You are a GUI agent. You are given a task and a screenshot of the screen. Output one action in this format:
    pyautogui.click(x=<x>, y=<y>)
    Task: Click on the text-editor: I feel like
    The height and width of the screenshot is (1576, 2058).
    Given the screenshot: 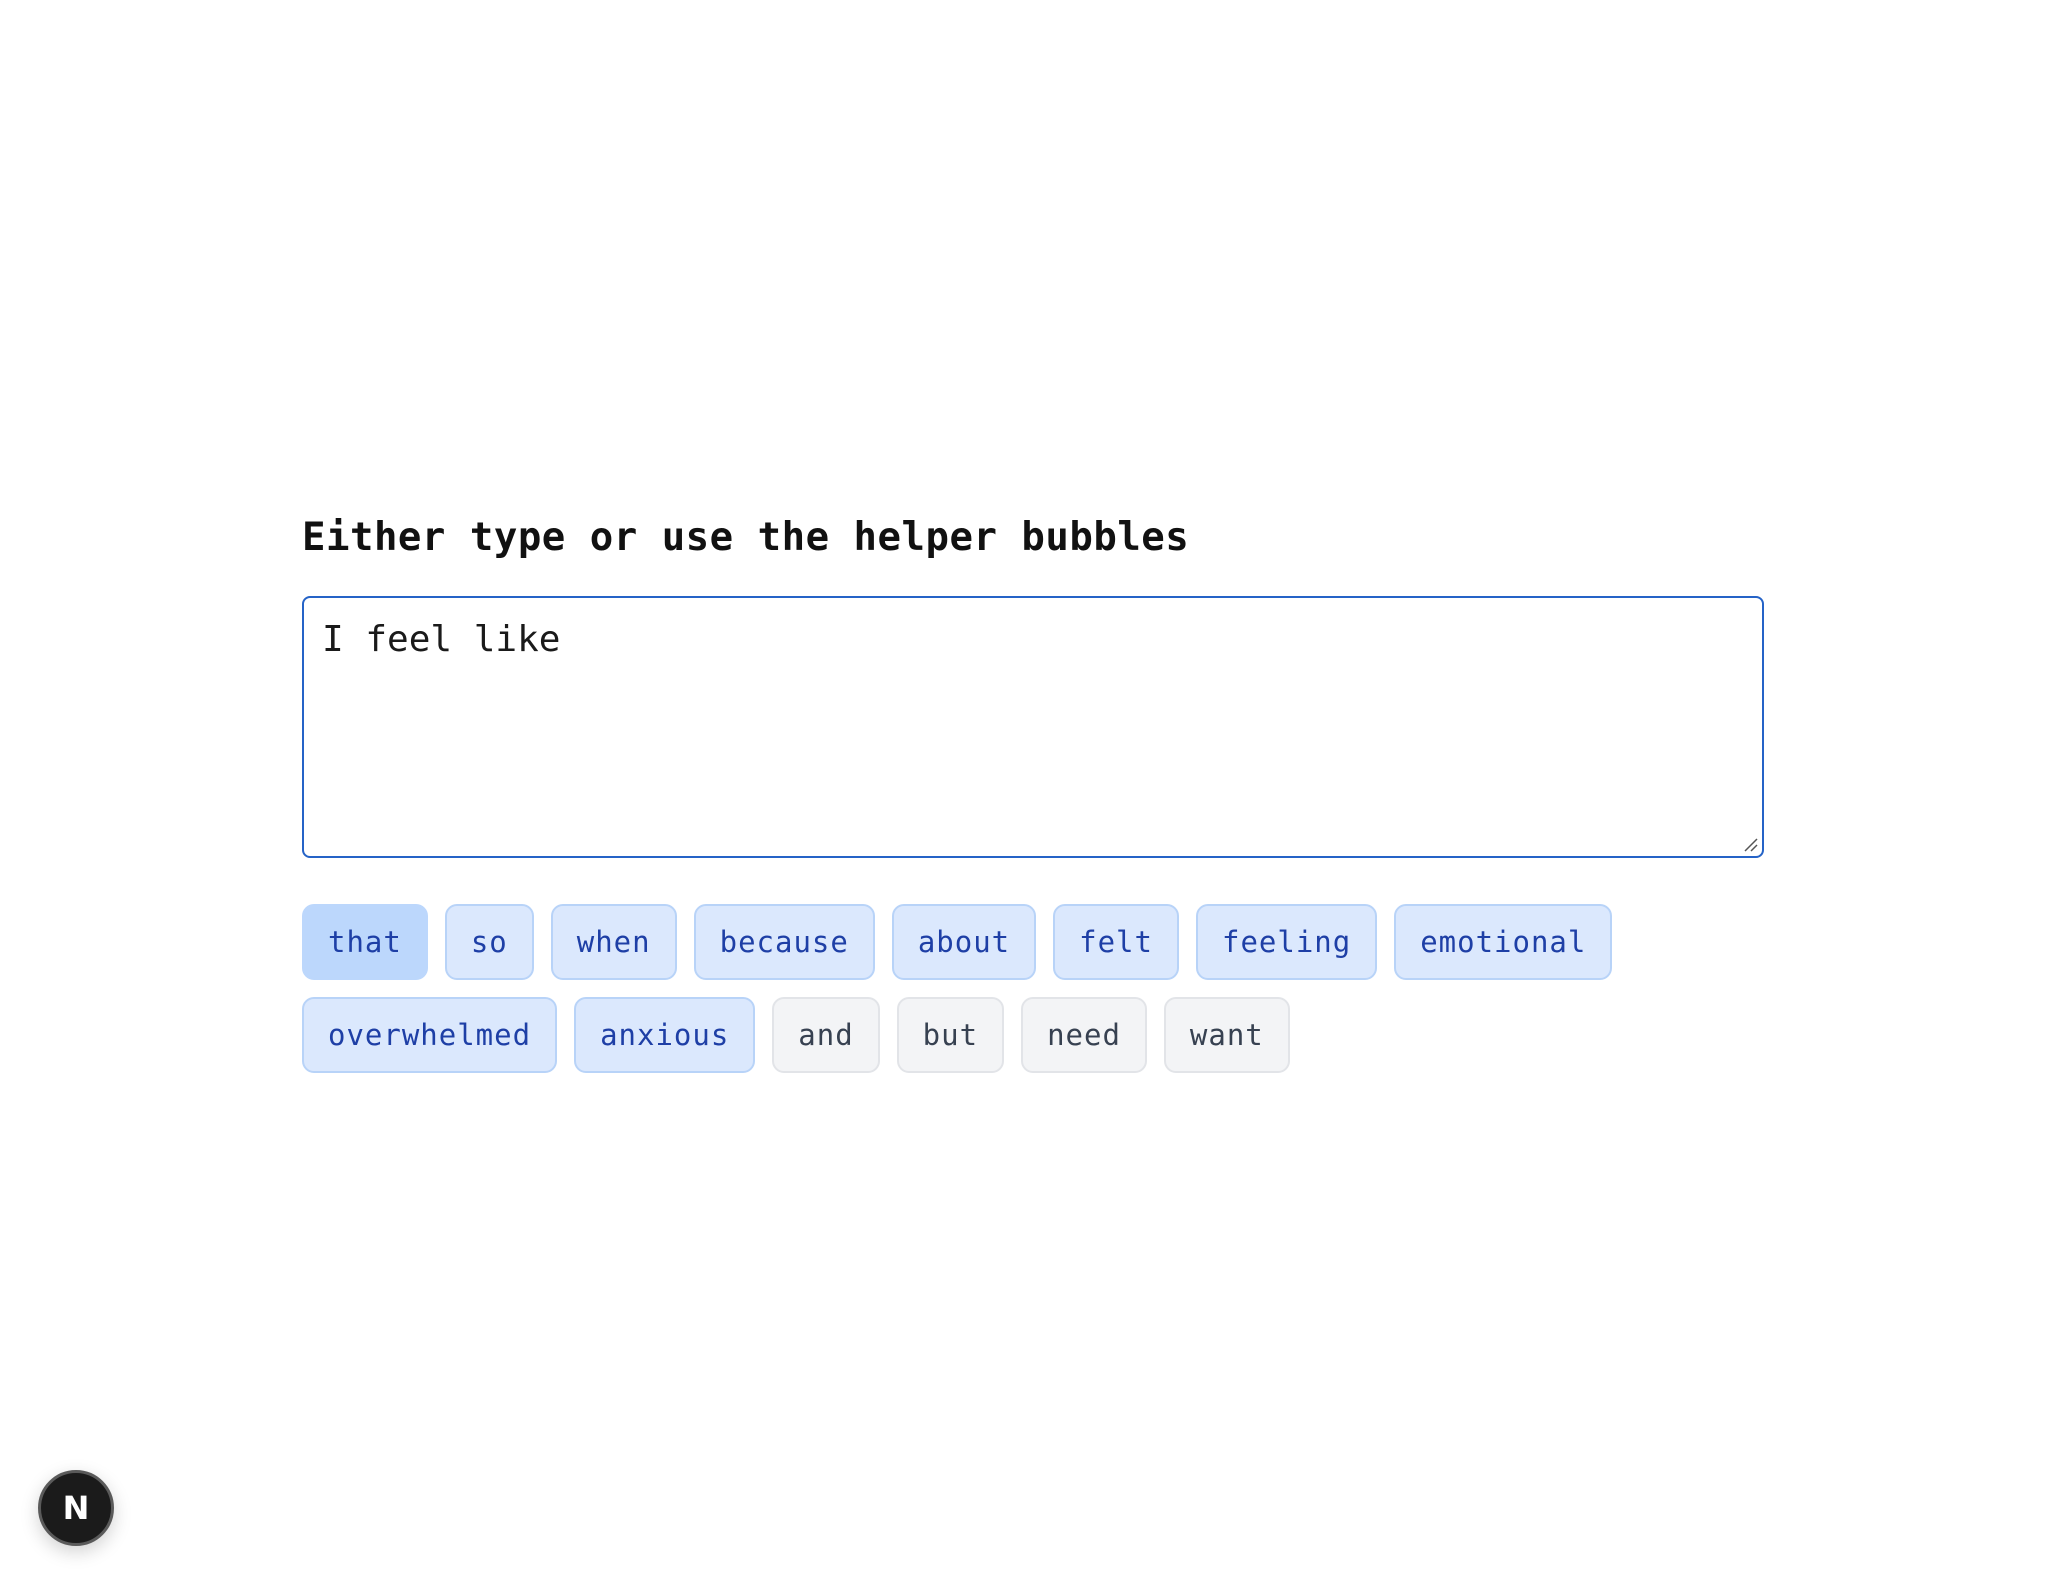 What is the action you would take?
    pyautogui.click(x=1033, y=727)
    